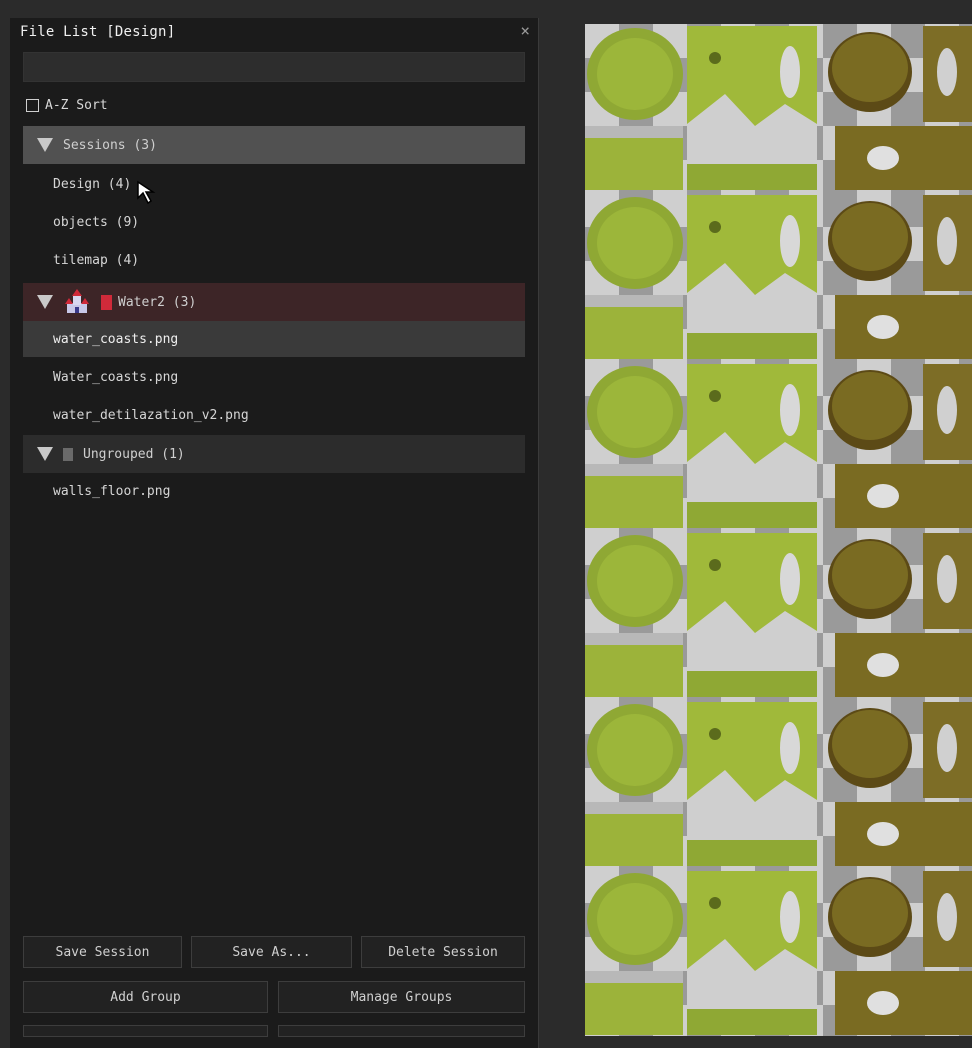 This screenshot has width=972, height=1048. Describe the element at coordinates (77, 301) in the screenshot. I see `castle-icon` at that location.